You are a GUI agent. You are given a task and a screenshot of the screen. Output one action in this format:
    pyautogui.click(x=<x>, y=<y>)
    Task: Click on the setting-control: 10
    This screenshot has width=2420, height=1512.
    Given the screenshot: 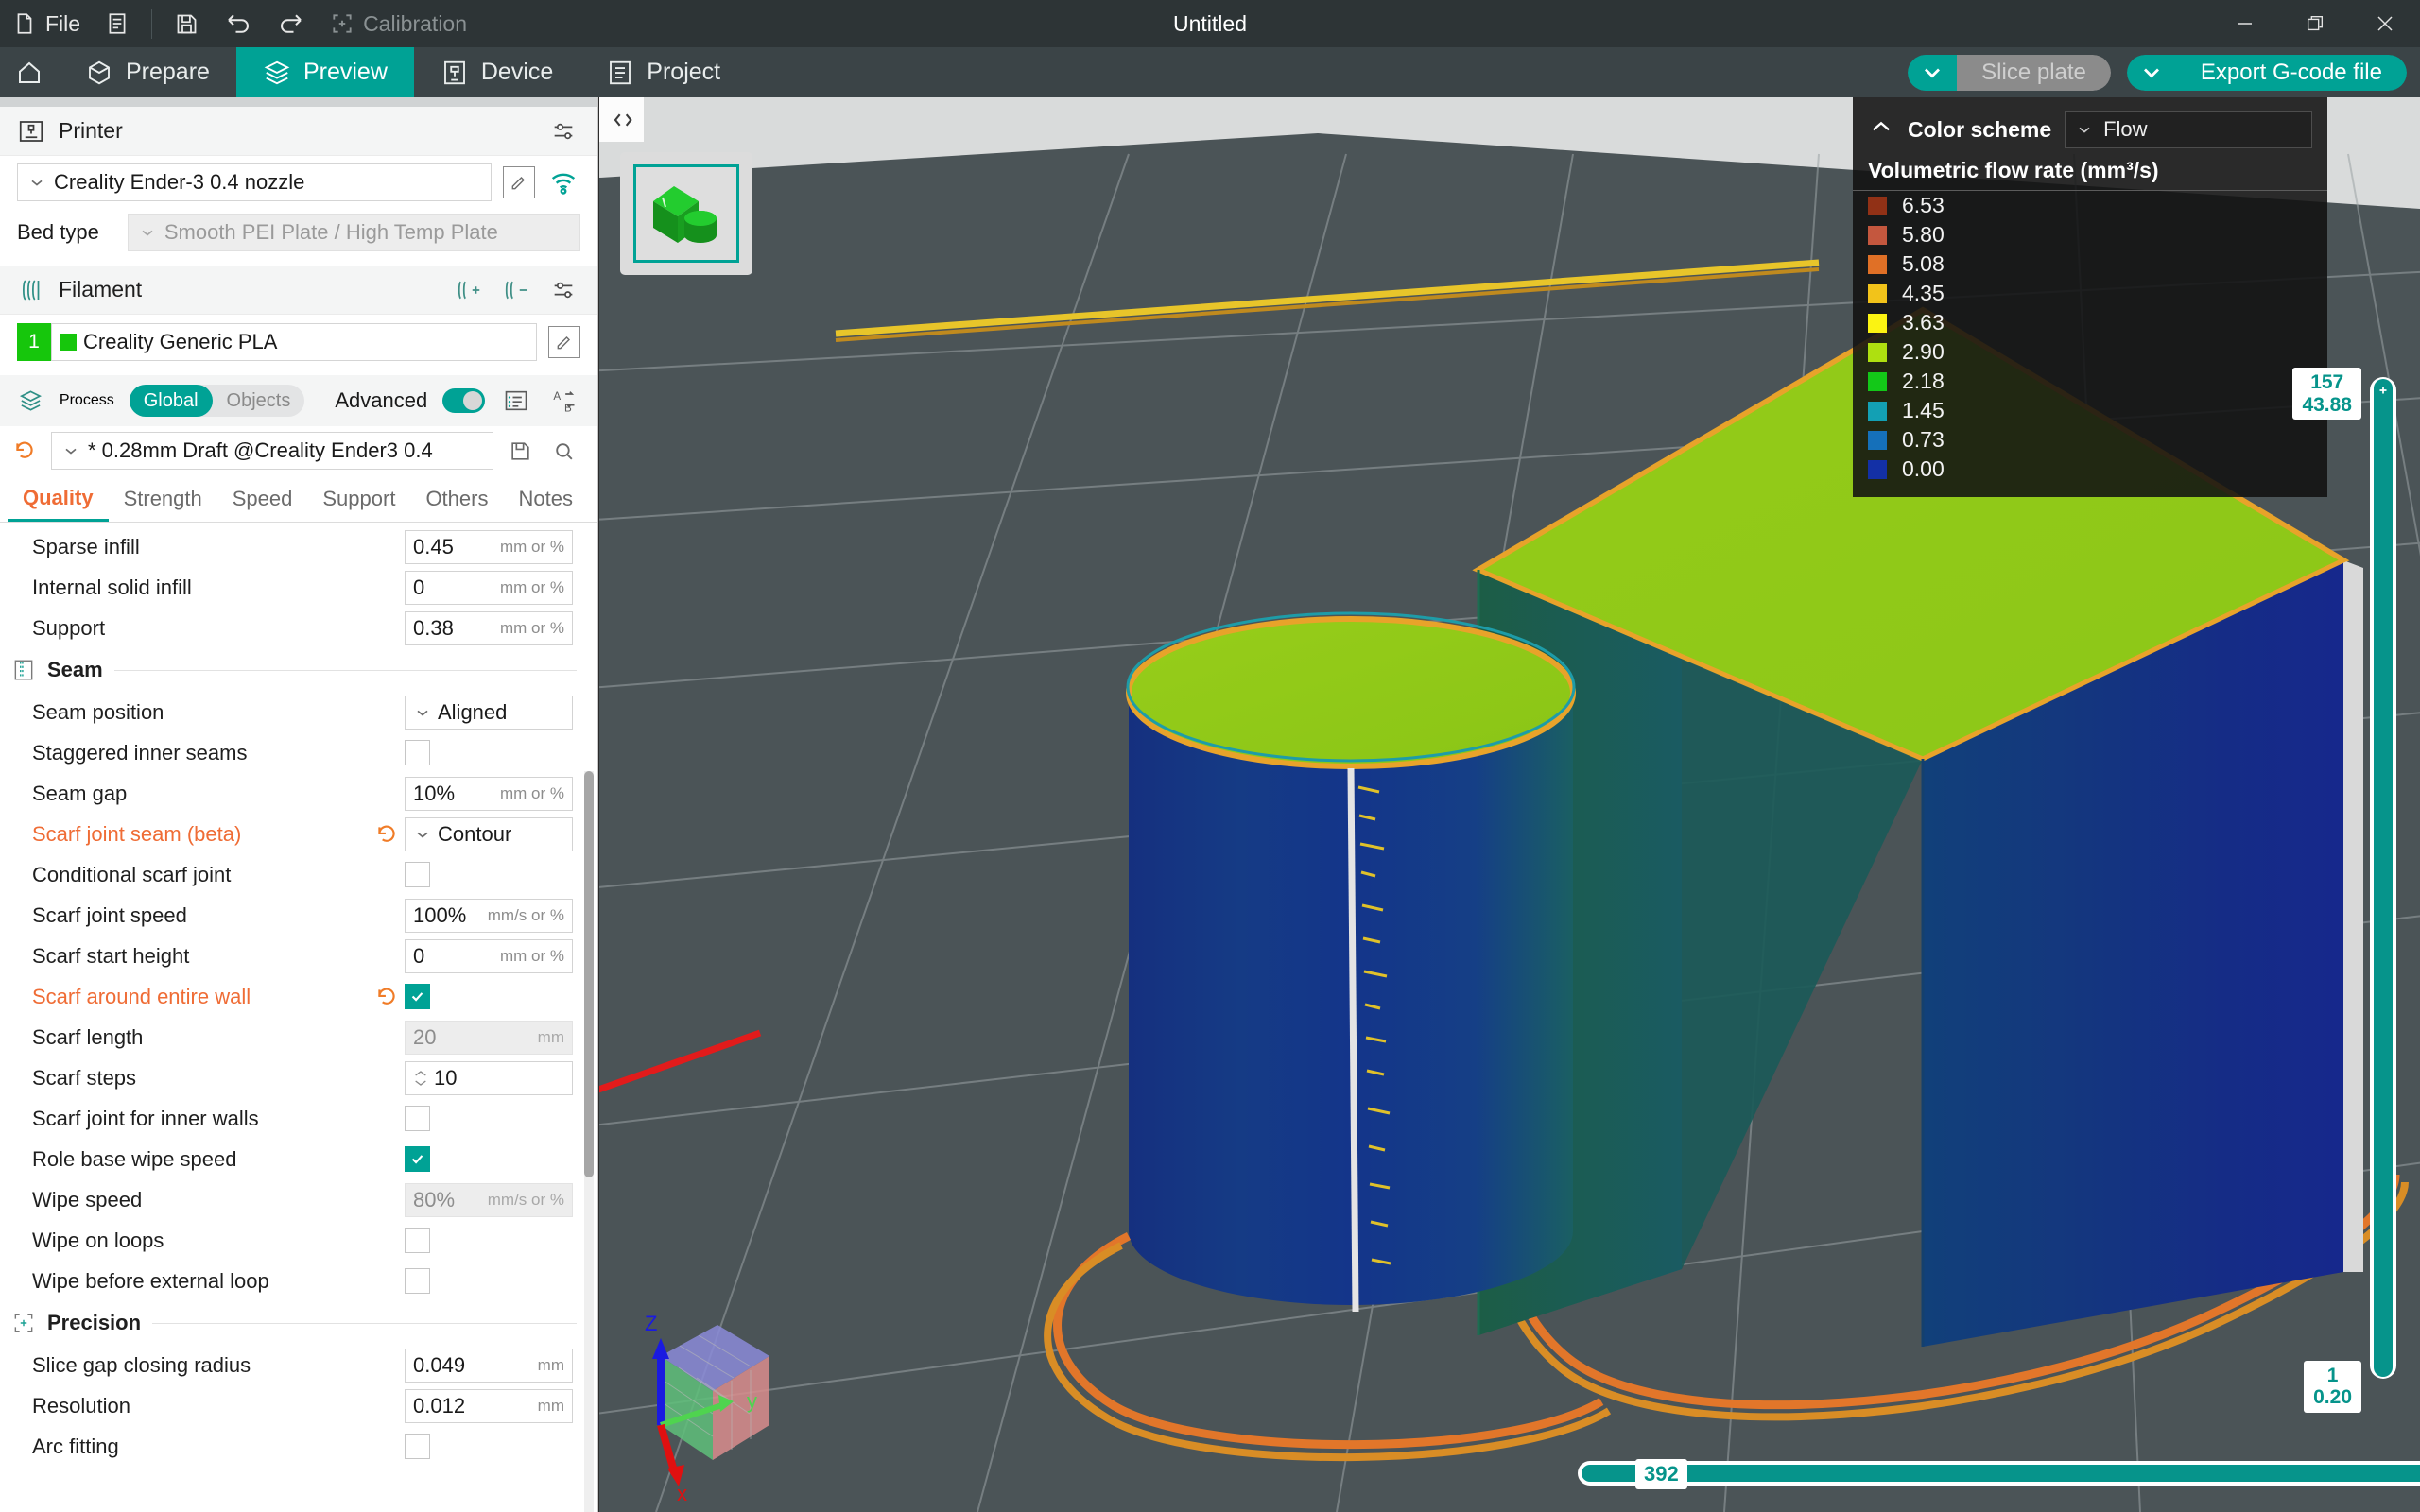 What is the action you would take?
    pyautogui.click(x=491, y=1077)
    